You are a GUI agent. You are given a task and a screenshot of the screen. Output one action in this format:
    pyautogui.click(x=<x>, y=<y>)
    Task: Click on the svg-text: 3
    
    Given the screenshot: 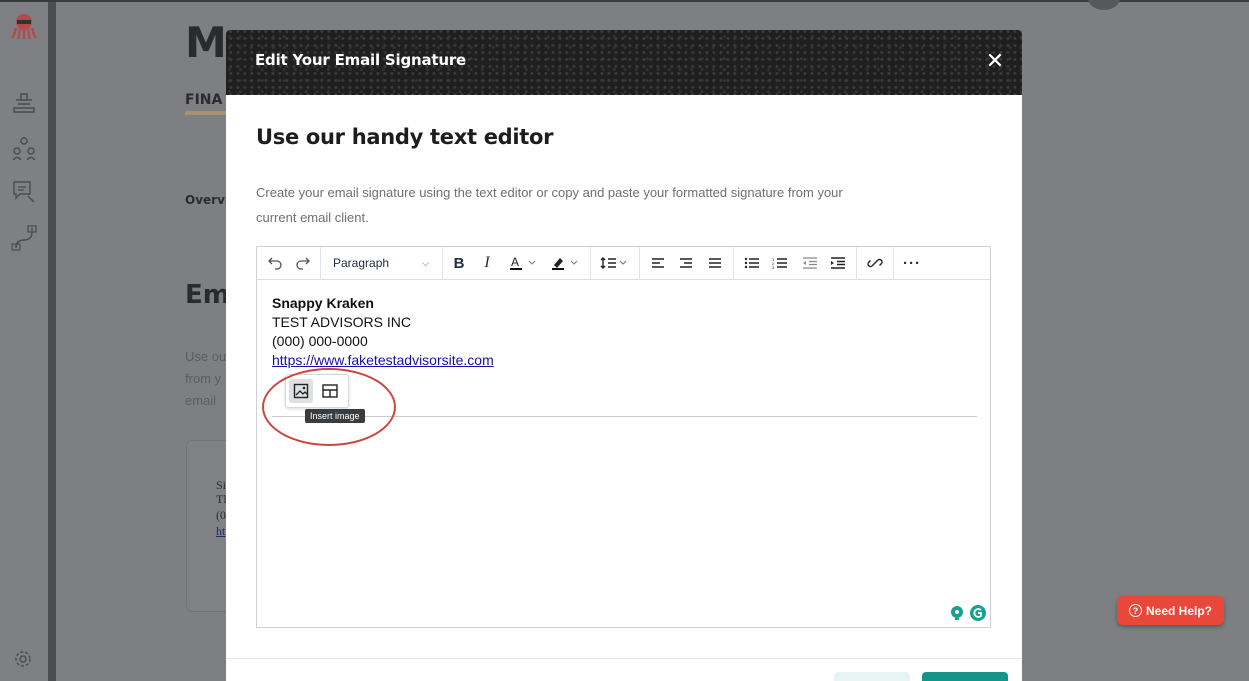 What is the action you would take?
    pyautogui.click(x=773, y=267)
    